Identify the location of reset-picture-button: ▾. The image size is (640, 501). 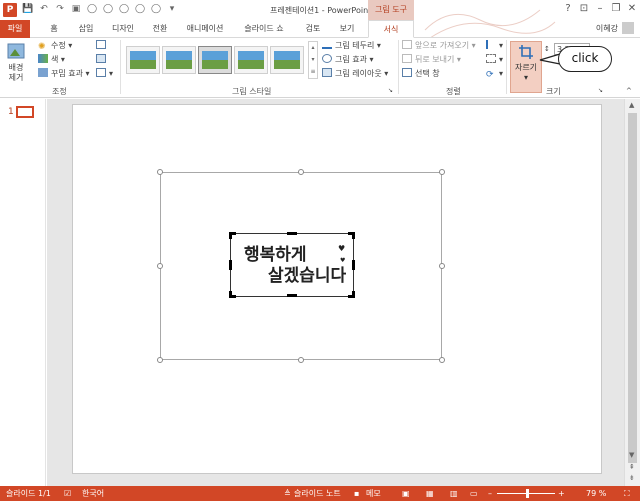
(104, 74).